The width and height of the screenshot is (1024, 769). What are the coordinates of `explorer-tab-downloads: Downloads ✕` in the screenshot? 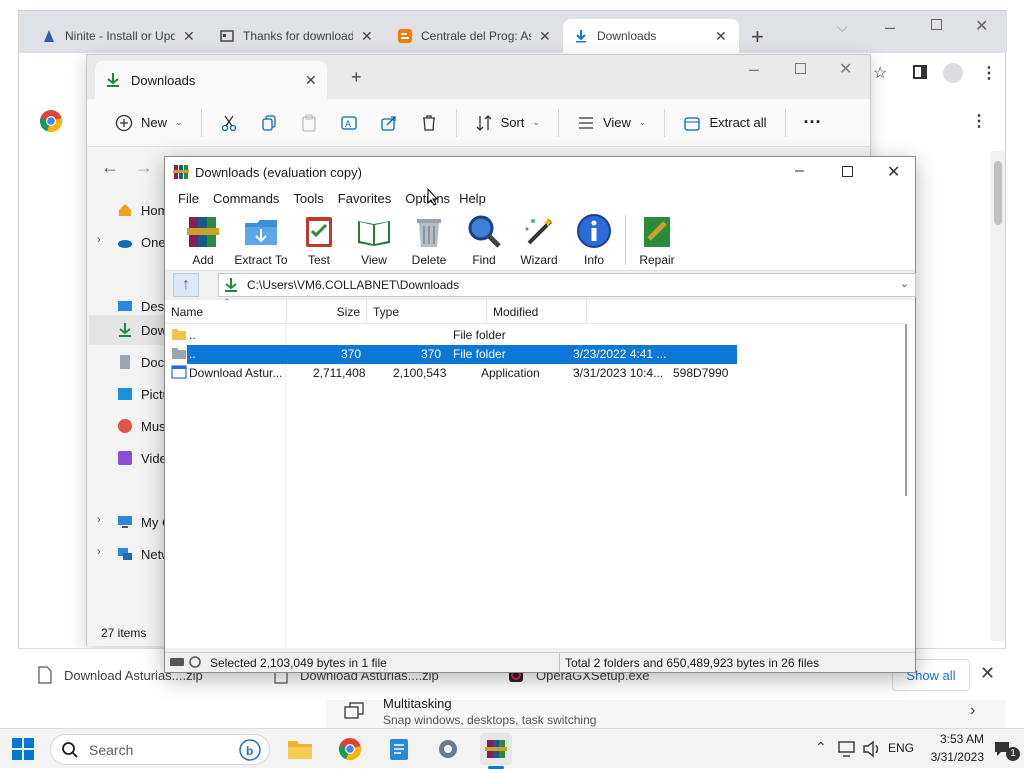 It's located at (211, 80).